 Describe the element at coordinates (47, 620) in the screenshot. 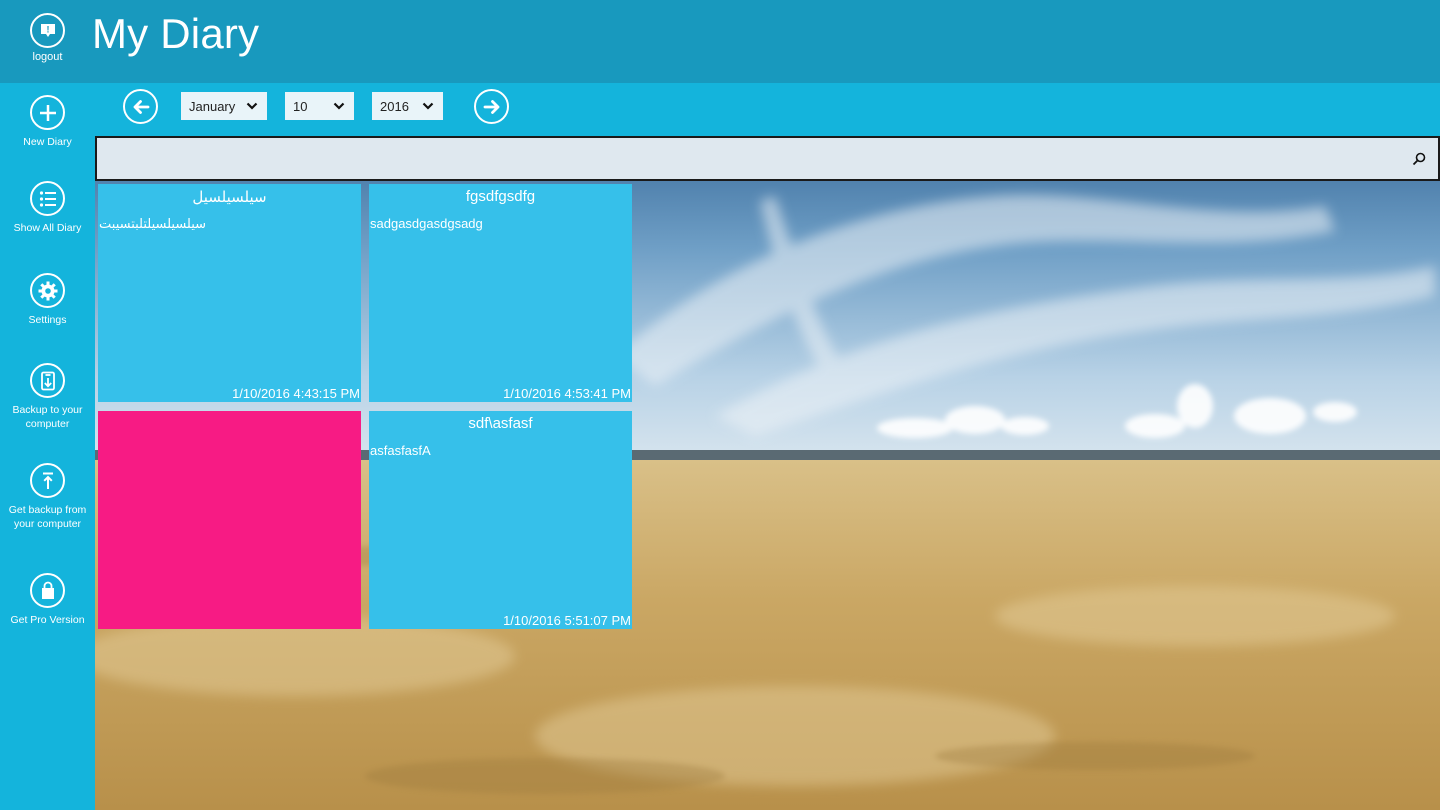

I see `get-pro-version-label: Get Pro Version` at that location.